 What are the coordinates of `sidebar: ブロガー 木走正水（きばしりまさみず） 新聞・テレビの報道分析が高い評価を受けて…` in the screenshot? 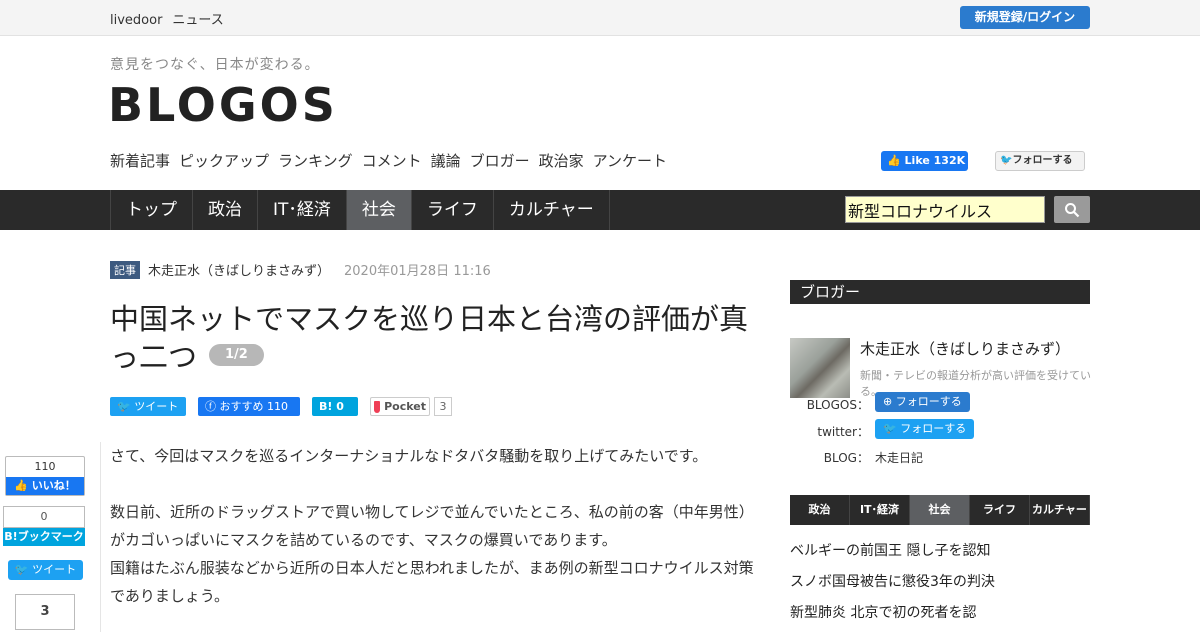 It's located at (940, 372).